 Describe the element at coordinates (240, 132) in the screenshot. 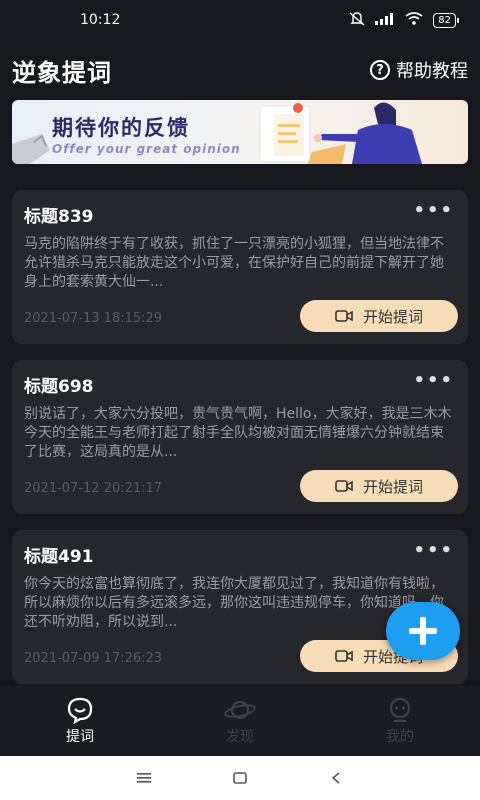

I see `feedback-banner: 期待你的反馈 Offer your great opinion` at that location.